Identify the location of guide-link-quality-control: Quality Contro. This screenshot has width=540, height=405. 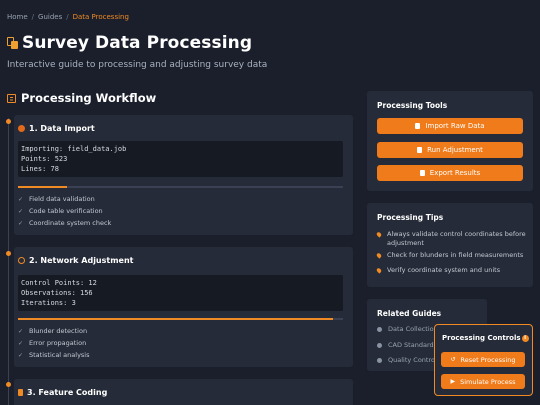
(406, 360).